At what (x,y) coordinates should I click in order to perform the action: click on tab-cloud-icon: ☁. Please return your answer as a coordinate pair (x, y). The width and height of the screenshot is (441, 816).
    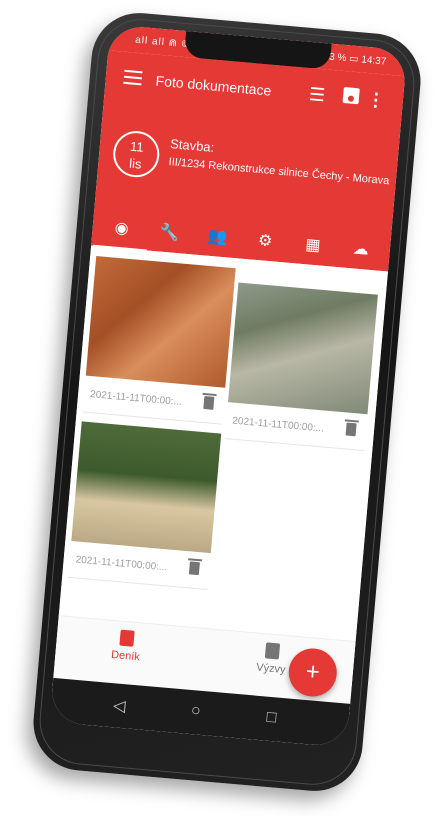
    Looking at the image, I should click on (361, 251).